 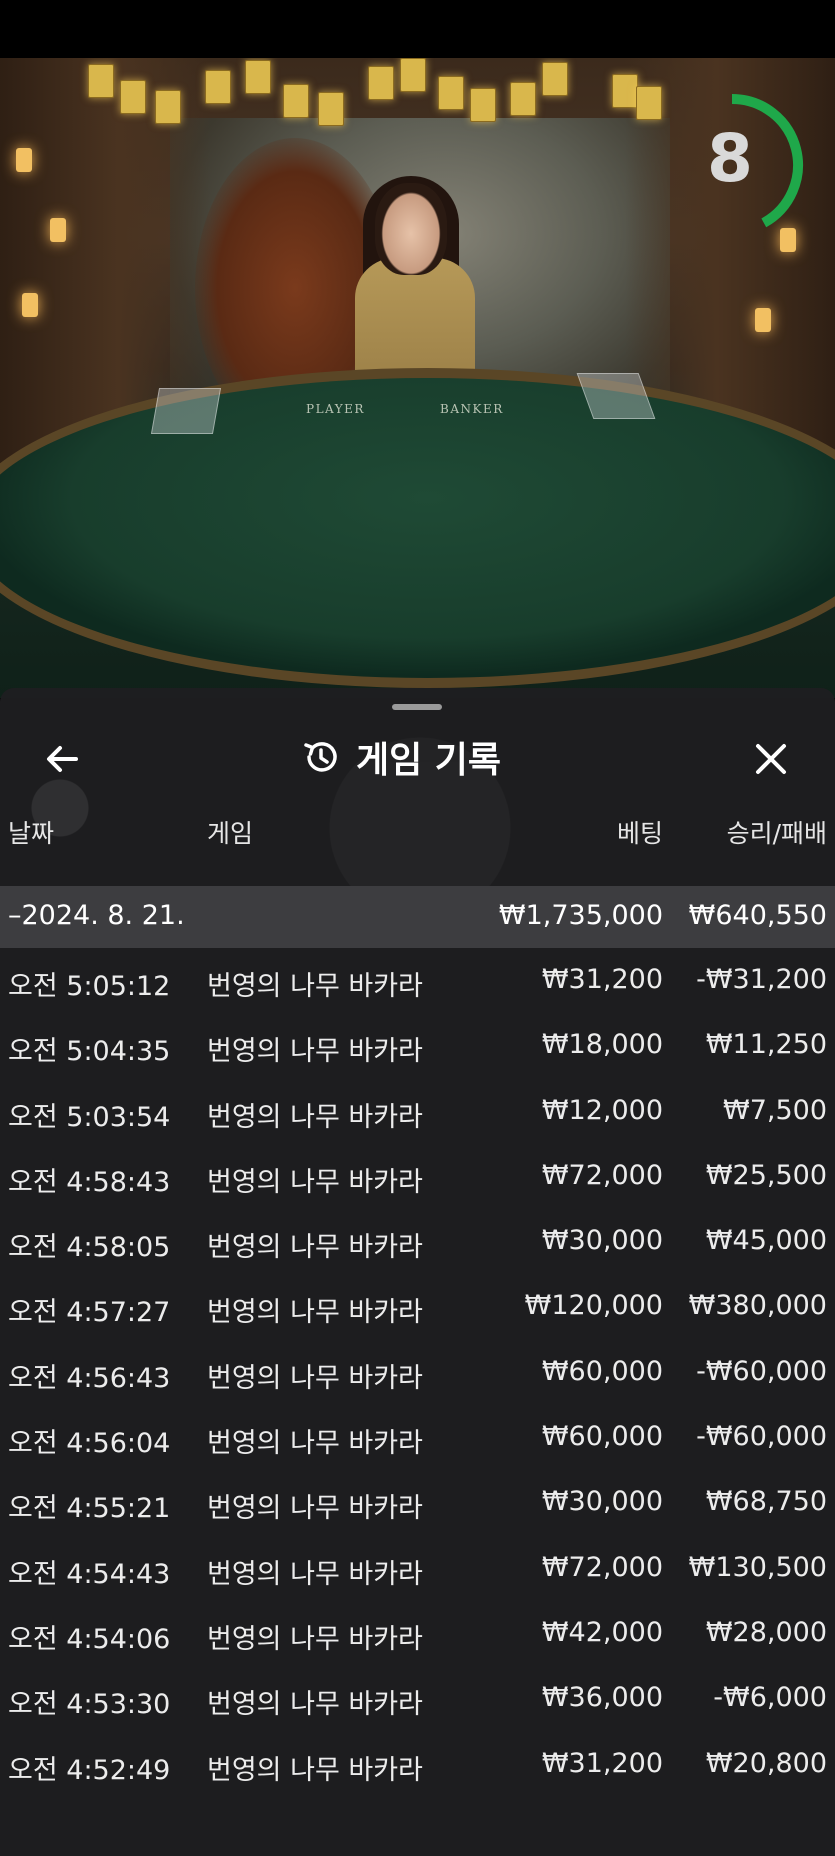 I want to click on row-time: 오전 4:55:21, so click(x=89, y=1509).